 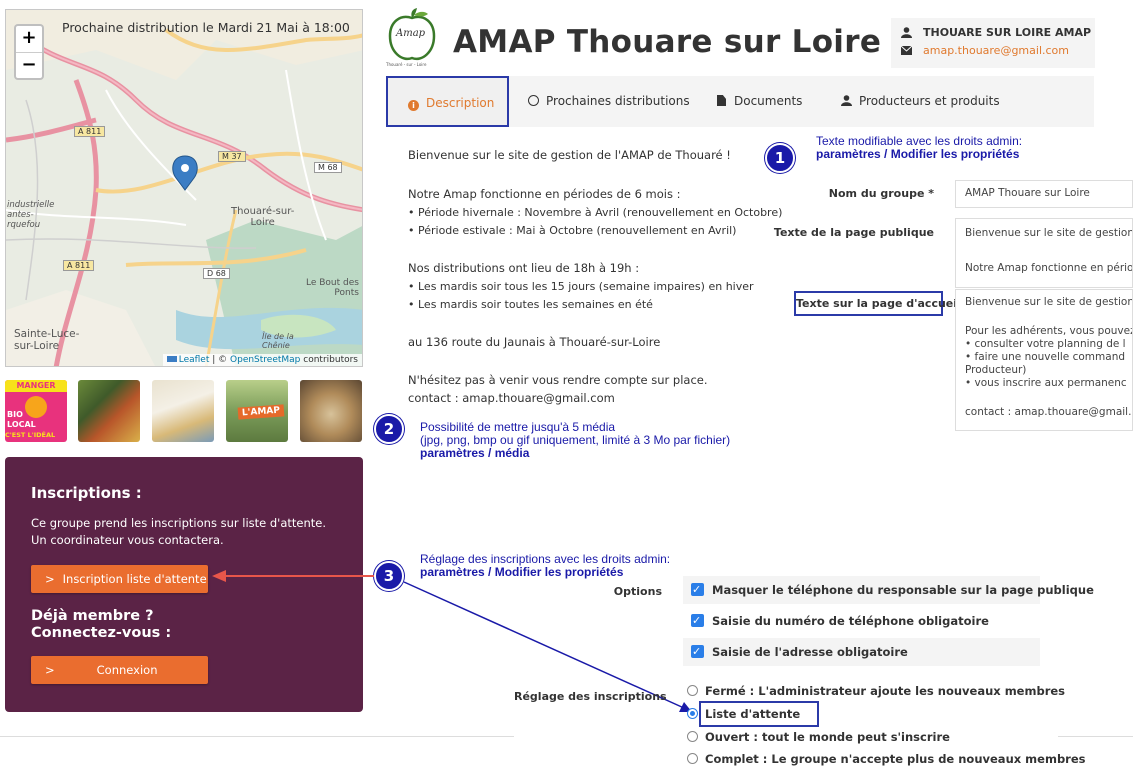 I want to click on map-label-sainte-luce: Sainte-Luce- sur-Loire, so click(x=47, y=340).